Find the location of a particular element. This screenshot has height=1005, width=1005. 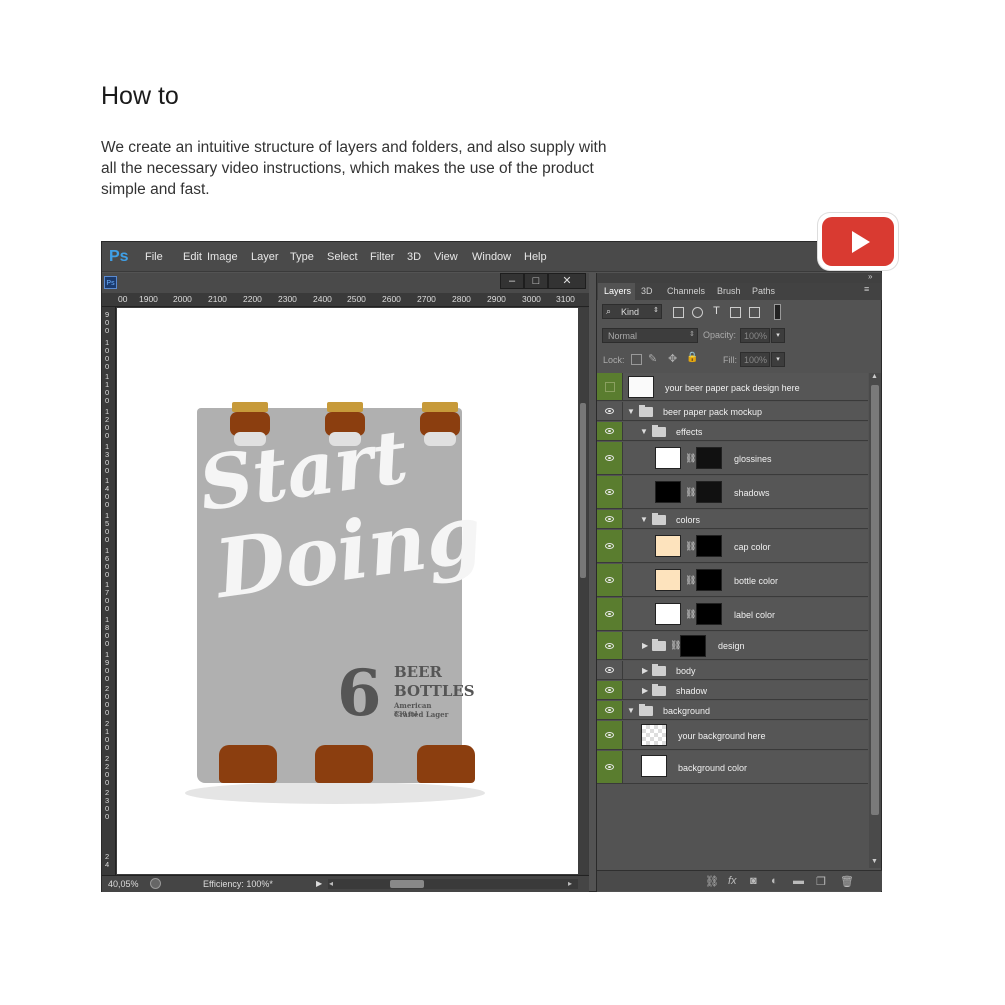

lock-brush-icon: ✎ is located at coordinates (652, 358).